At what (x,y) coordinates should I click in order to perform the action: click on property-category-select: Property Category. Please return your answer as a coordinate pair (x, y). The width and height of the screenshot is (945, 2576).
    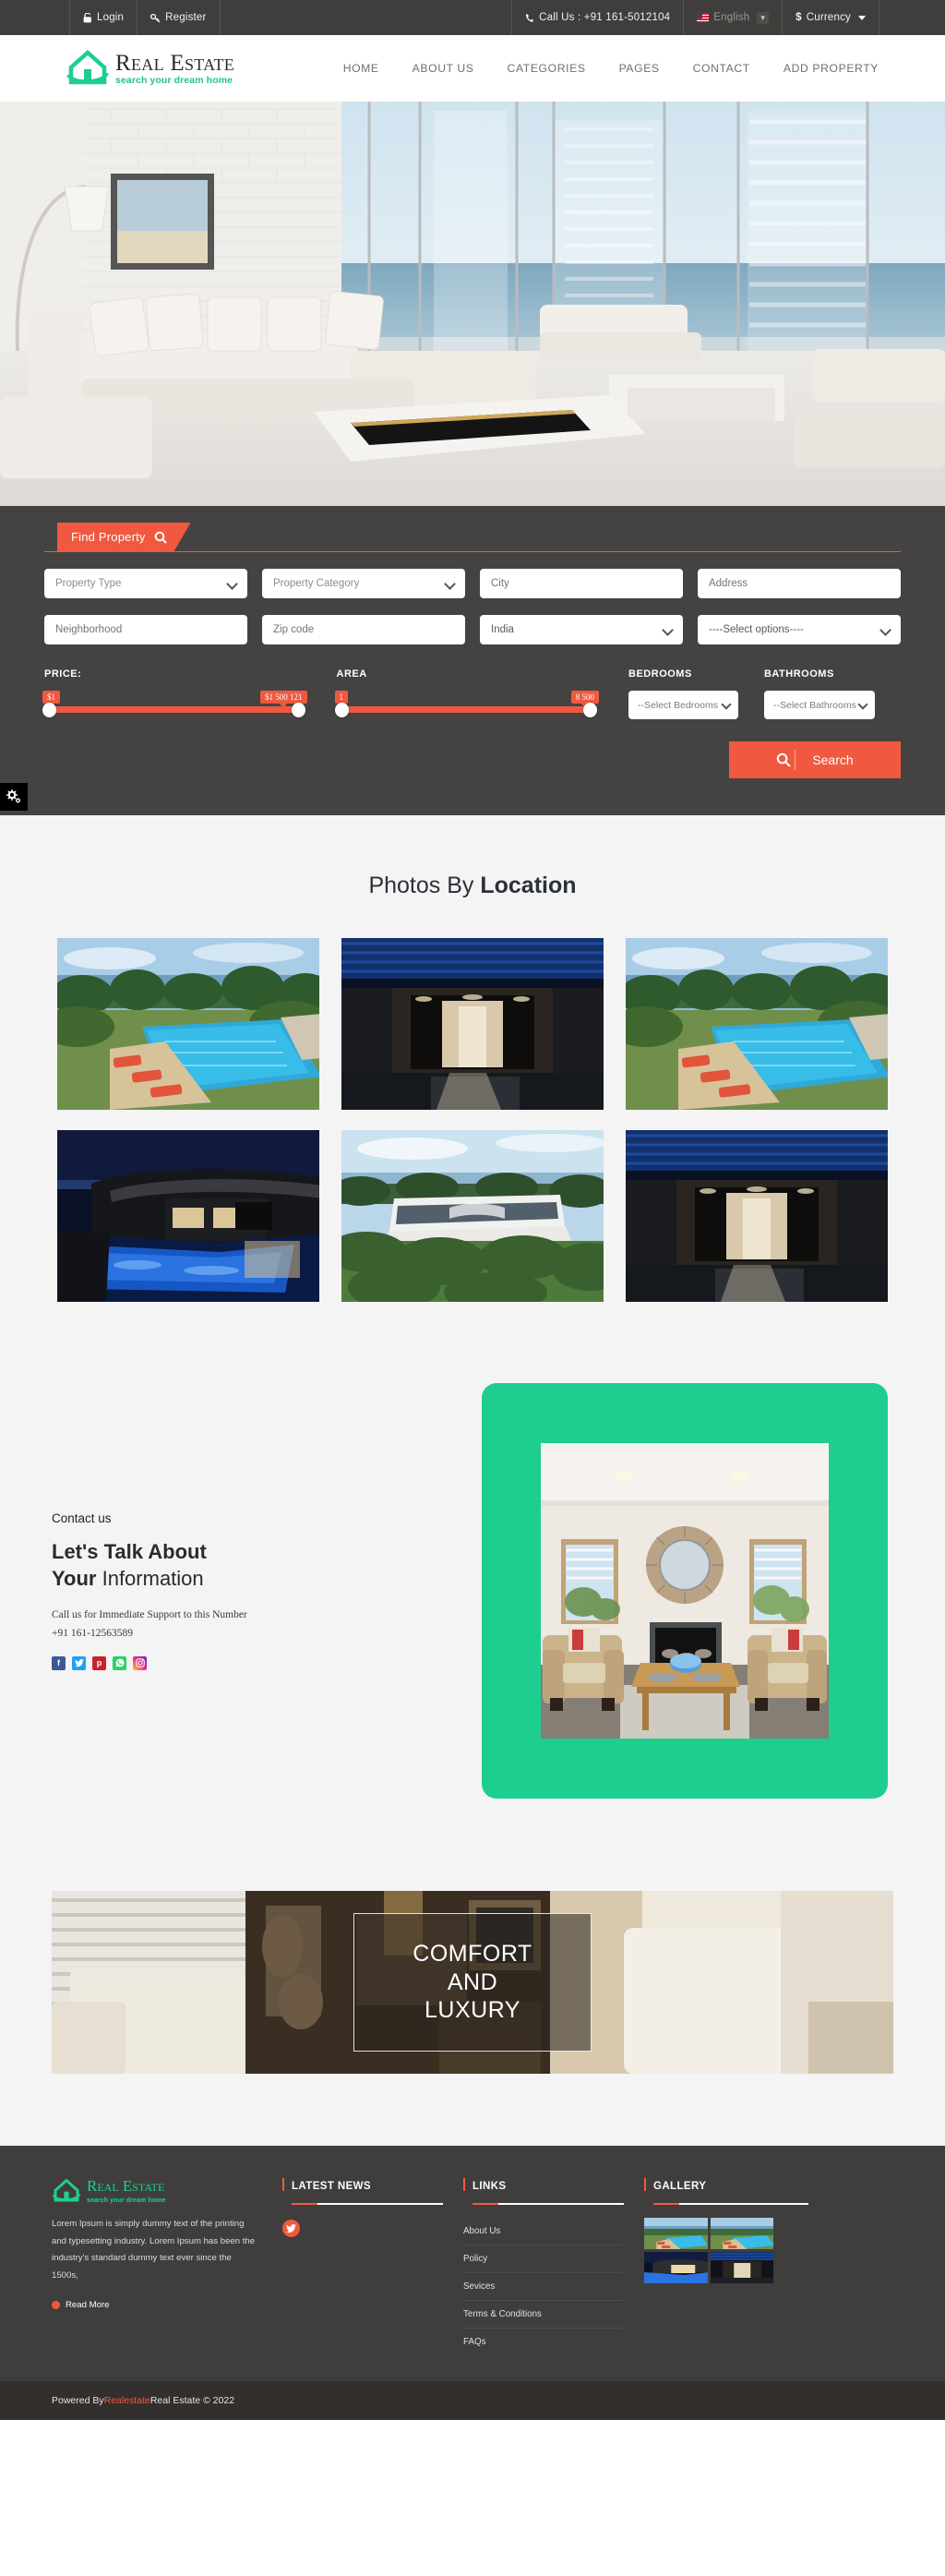
    Looking at the image, I should click on (364, 583).